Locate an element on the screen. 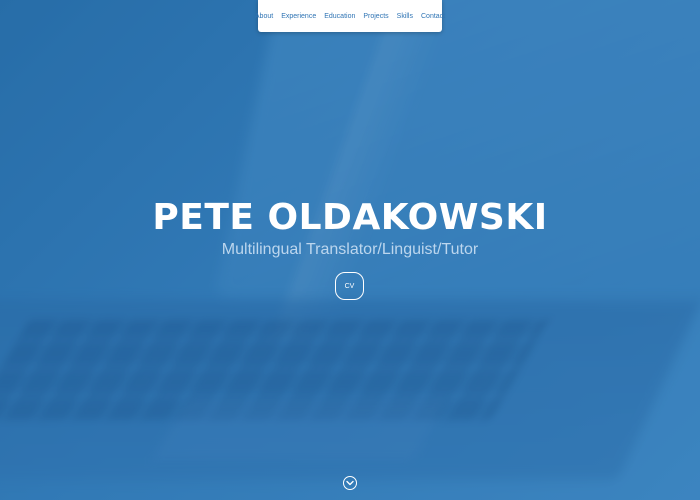 The image size is (700, 500). cv-button: CV is located at coordinates (349, 286).